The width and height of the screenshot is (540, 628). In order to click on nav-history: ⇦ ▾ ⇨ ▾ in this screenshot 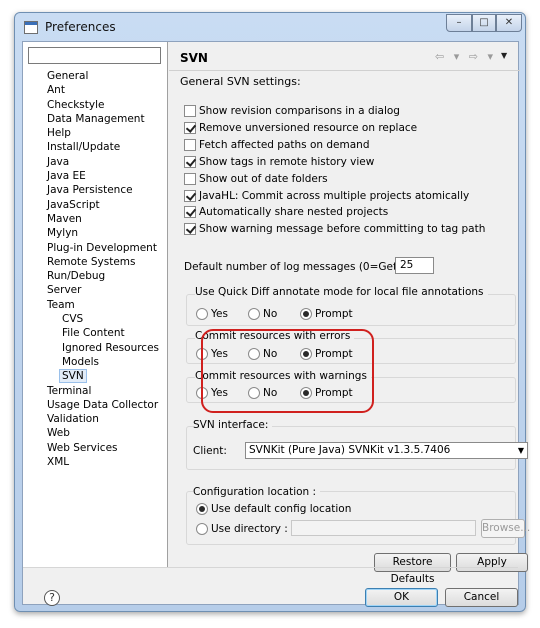, I will do `click(465, 56)`.